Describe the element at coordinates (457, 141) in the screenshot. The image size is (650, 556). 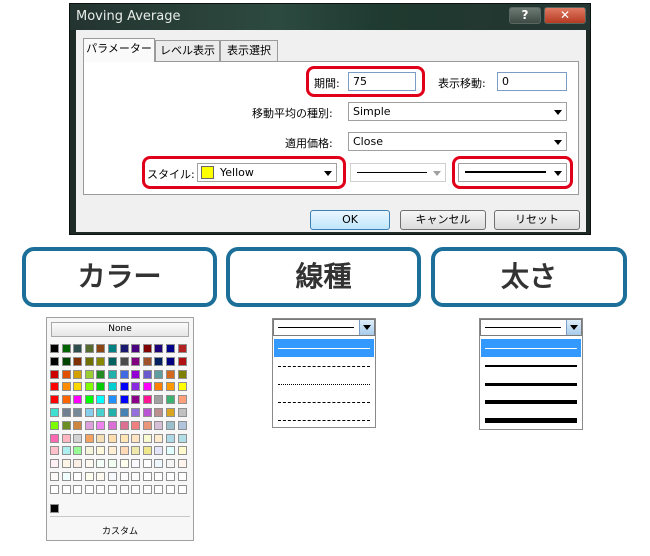
I see `apply-to-select: Close` at that location.